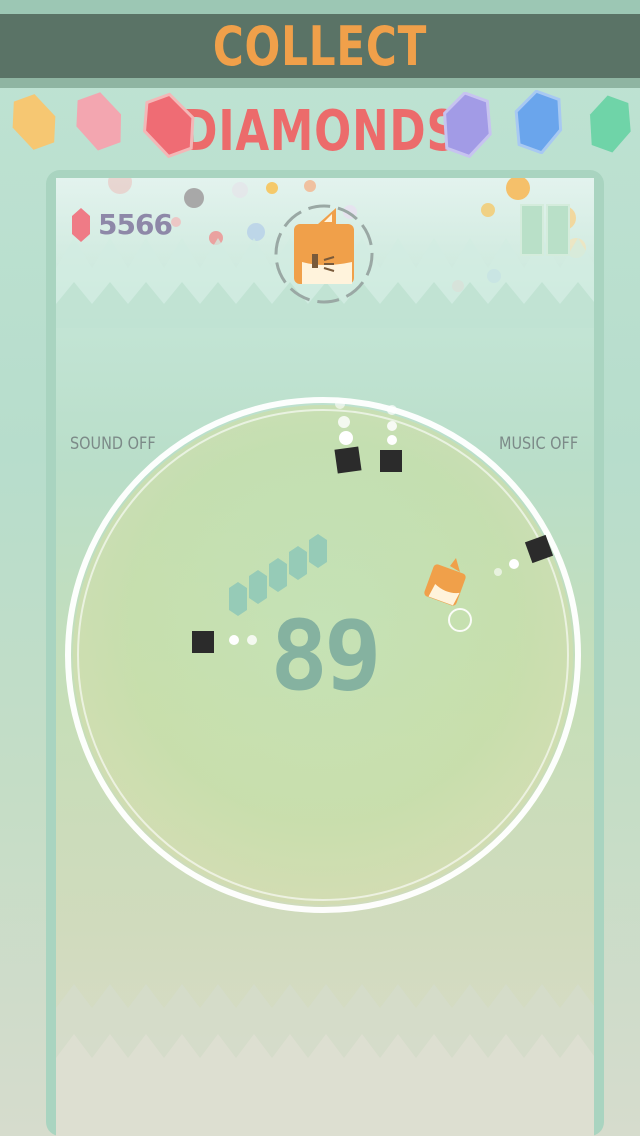 This screenshot has width=640, height=1136. What do you see at coordinates (325, 1060) in the screenshot?
I see `bottom-zigzag-pattern` at bounding box center [325, 1060].